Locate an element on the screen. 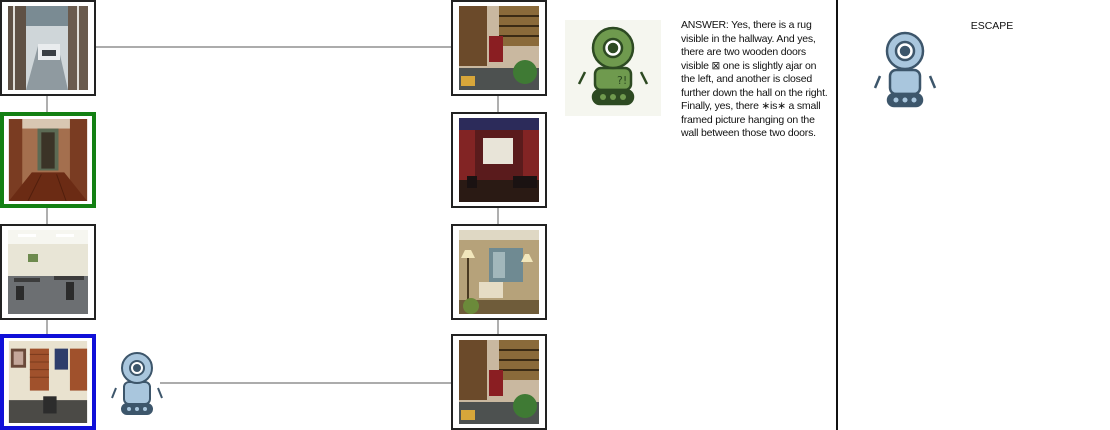  escape-label: ESCAPE is located at coordinates (992, 26).